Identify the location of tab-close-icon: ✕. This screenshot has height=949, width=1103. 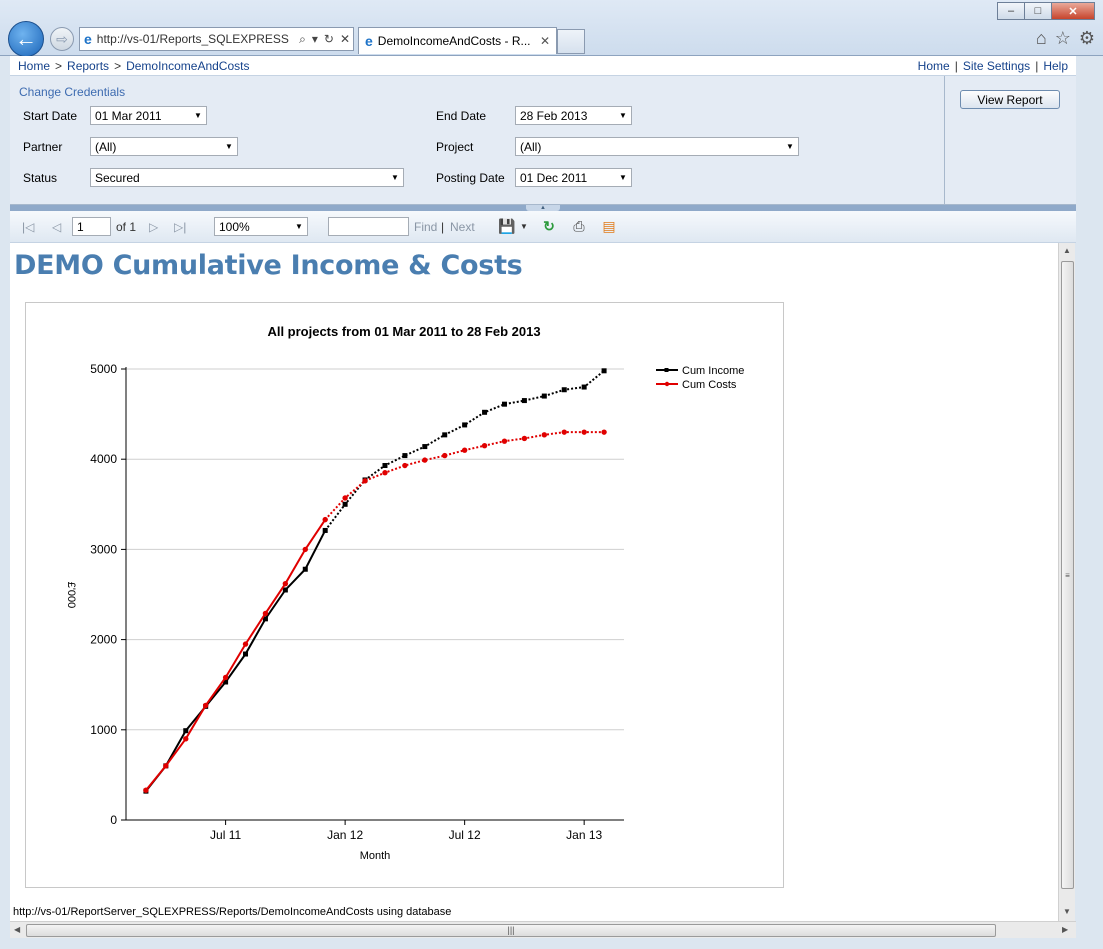
(545, 41).